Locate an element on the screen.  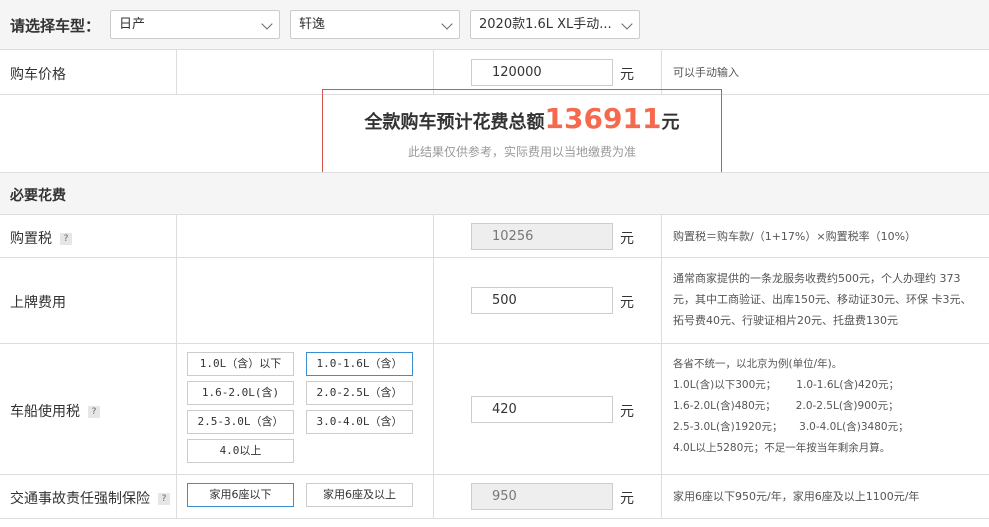
vehicle-tax-unit: 元 is located at coordinates (627, 412).